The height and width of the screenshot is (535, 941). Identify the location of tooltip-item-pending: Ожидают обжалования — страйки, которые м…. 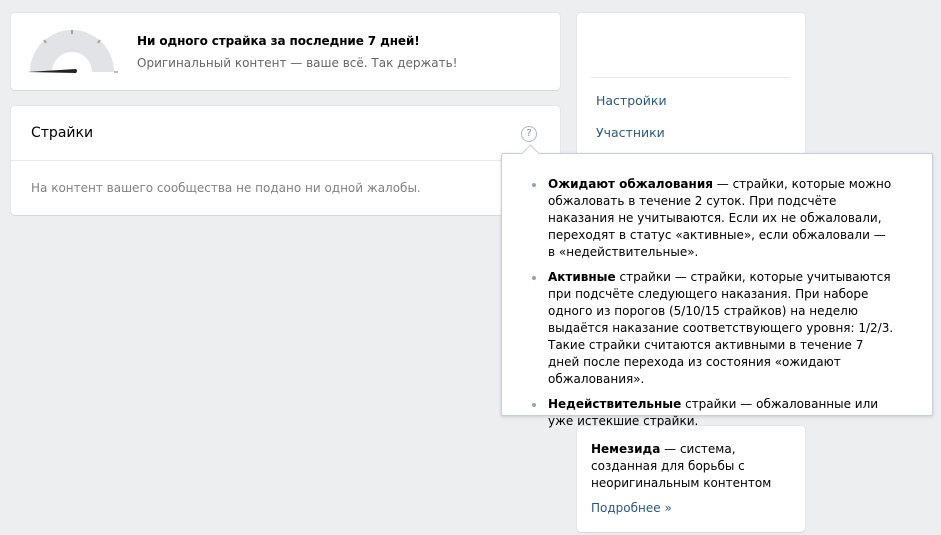
(717, 218).